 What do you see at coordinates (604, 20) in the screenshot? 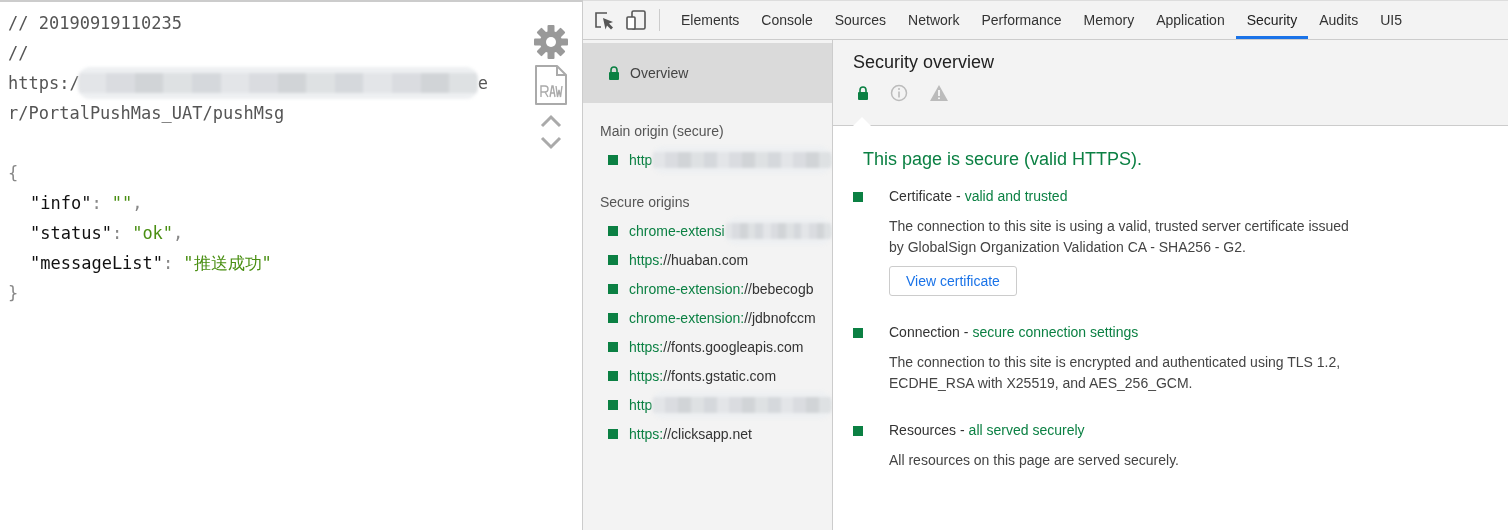
I see `inspect-icon` at bounding box center [604, 20].